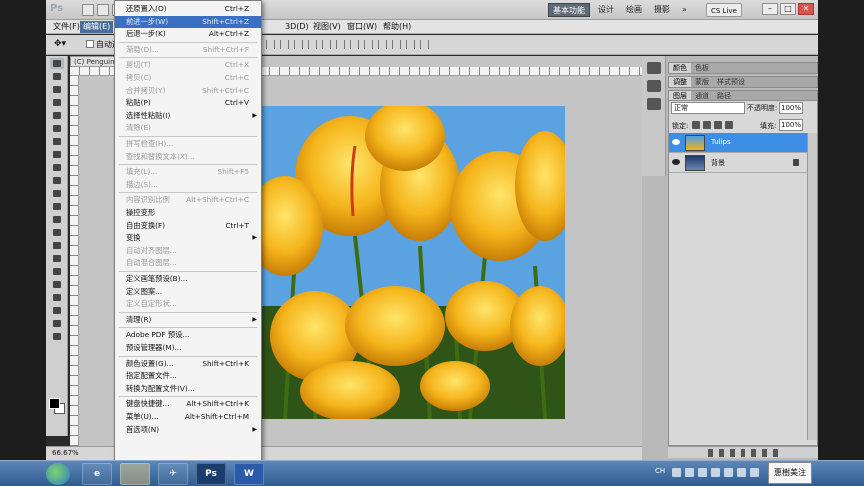 The height and width of the screenshot is (486, 864). Describe the element at coordinates (702, 68) in the screenshot. I see `tab-swatches: 色板` at that location.